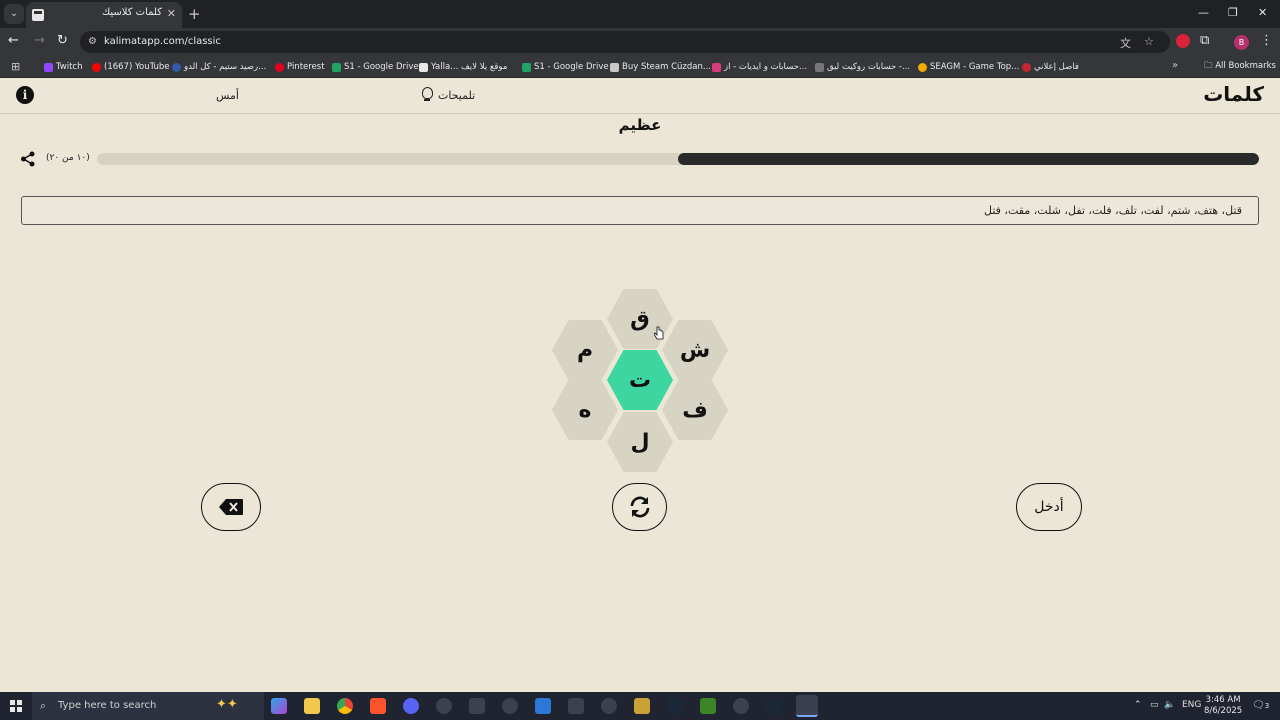 The width and height of the screenshot is (1280, 720). What do you see at coordinates (1125, 43) in the screenshot?
I see `translate-icon: 文` at bounding box center [1125, 43].